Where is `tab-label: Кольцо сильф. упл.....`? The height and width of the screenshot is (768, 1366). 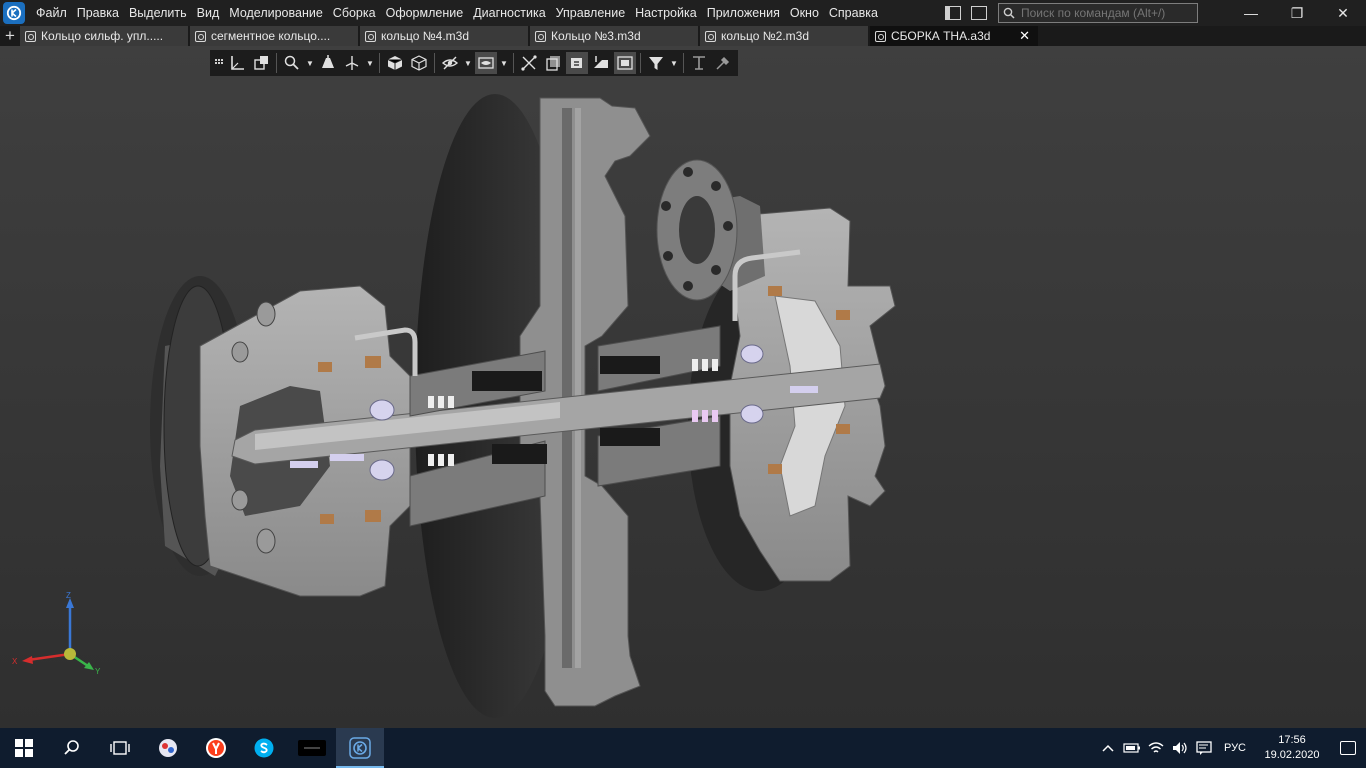
tab-label: Кольцо сильф. упл..... is located at coordinates (102, 36).